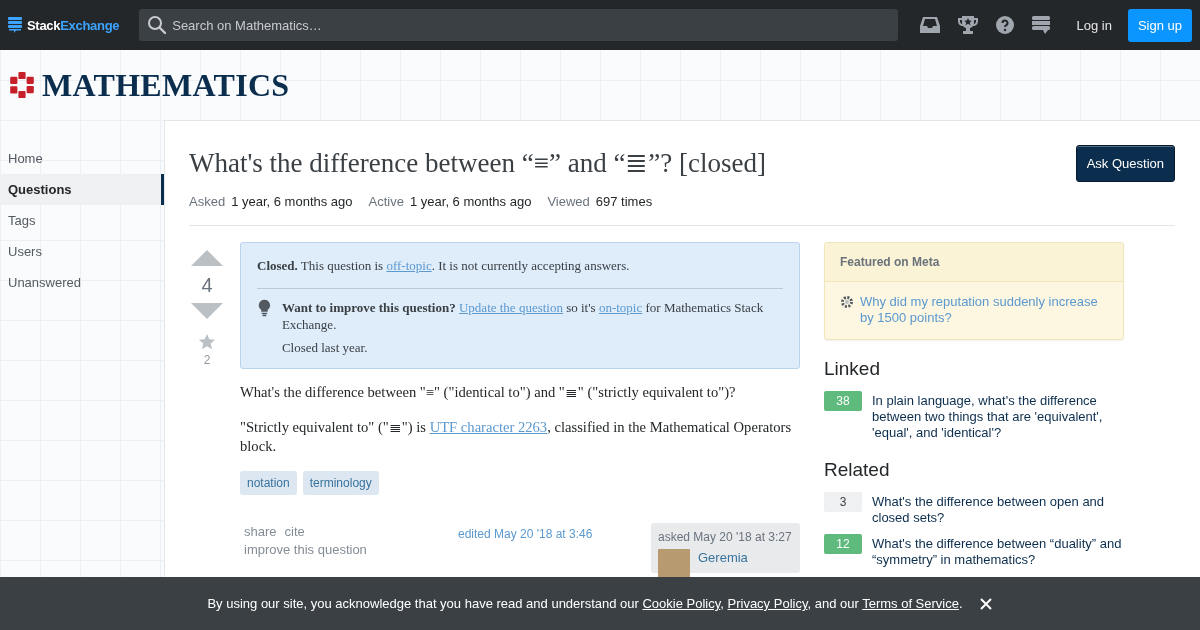  What do you see at coordinates (968, 25) in the screenshot?
I see `trophy-icon` at bounding box center [968, 25].